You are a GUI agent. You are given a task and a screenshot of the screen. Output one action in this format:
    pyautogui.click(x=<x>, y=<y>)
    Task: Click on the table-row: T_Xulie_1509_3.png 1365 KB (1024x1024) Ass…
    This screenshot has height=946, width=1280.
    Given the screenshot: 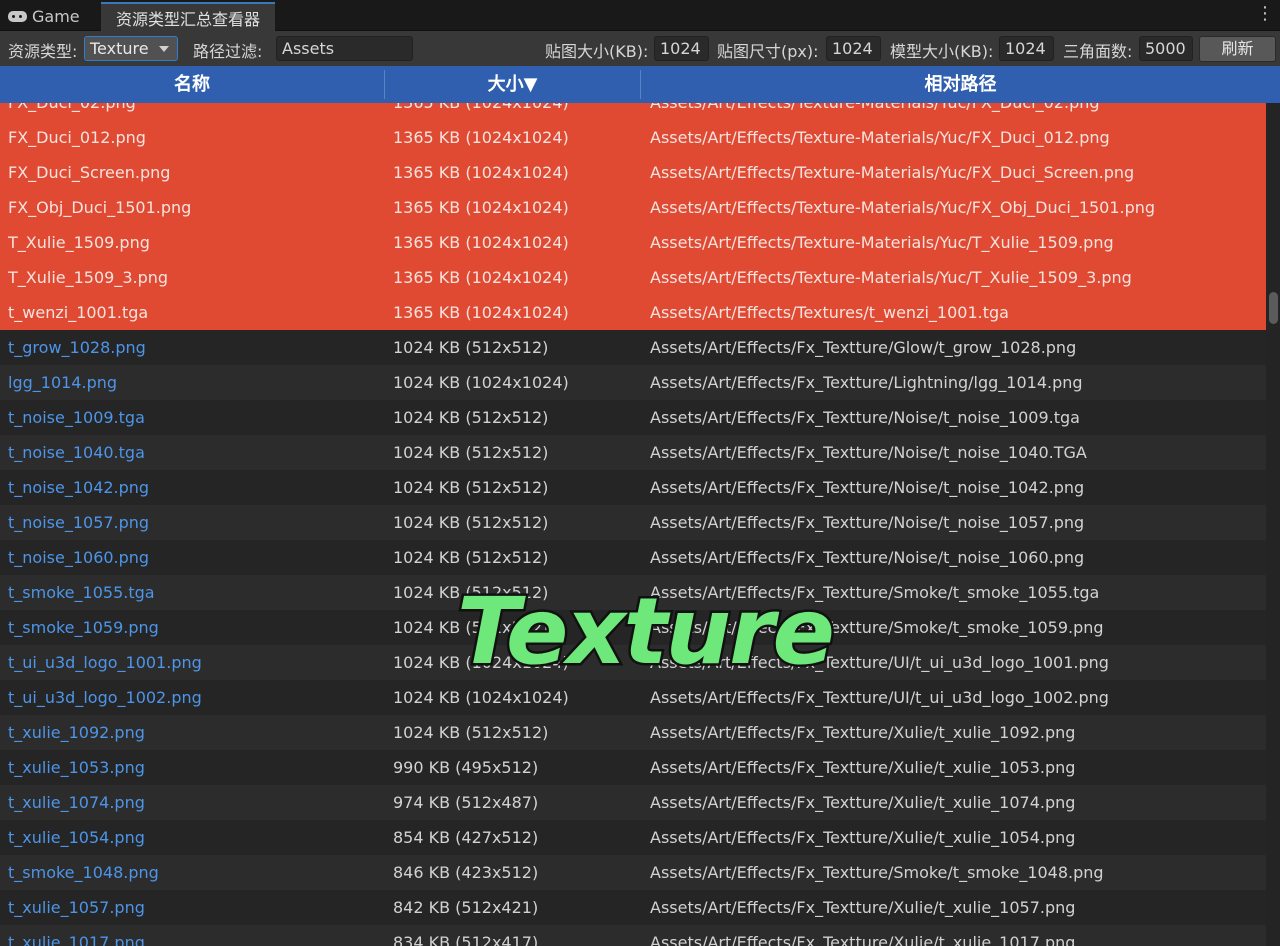 What is the action you would take?
    pyautogui.click(x=633, y=277)
    